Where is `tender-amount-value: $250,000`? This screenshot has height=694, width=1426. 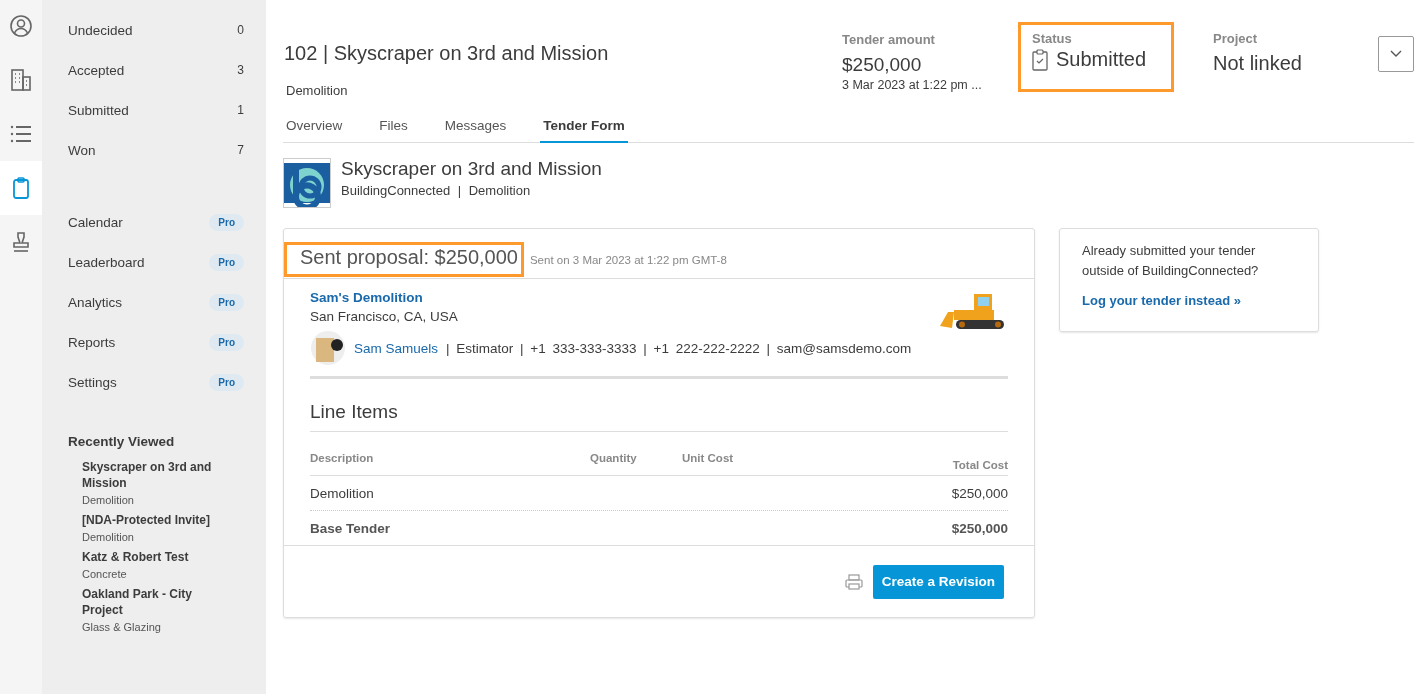
tender-amount-value: $250,000 is located at coordinates (882, 65).